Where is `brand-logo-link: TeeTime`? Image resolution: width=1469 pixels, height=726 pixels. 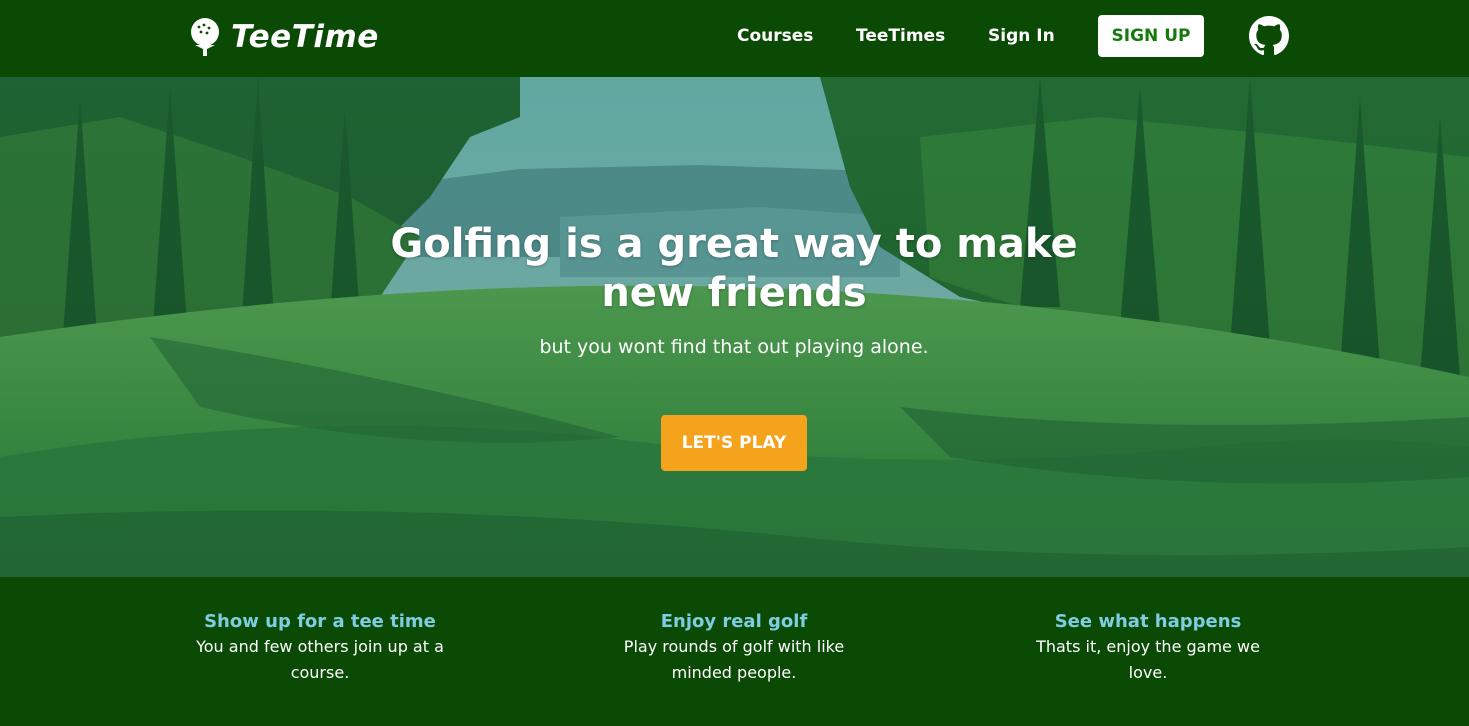
brand-logo-link: TeeTime is located at coordinates (284, 37).